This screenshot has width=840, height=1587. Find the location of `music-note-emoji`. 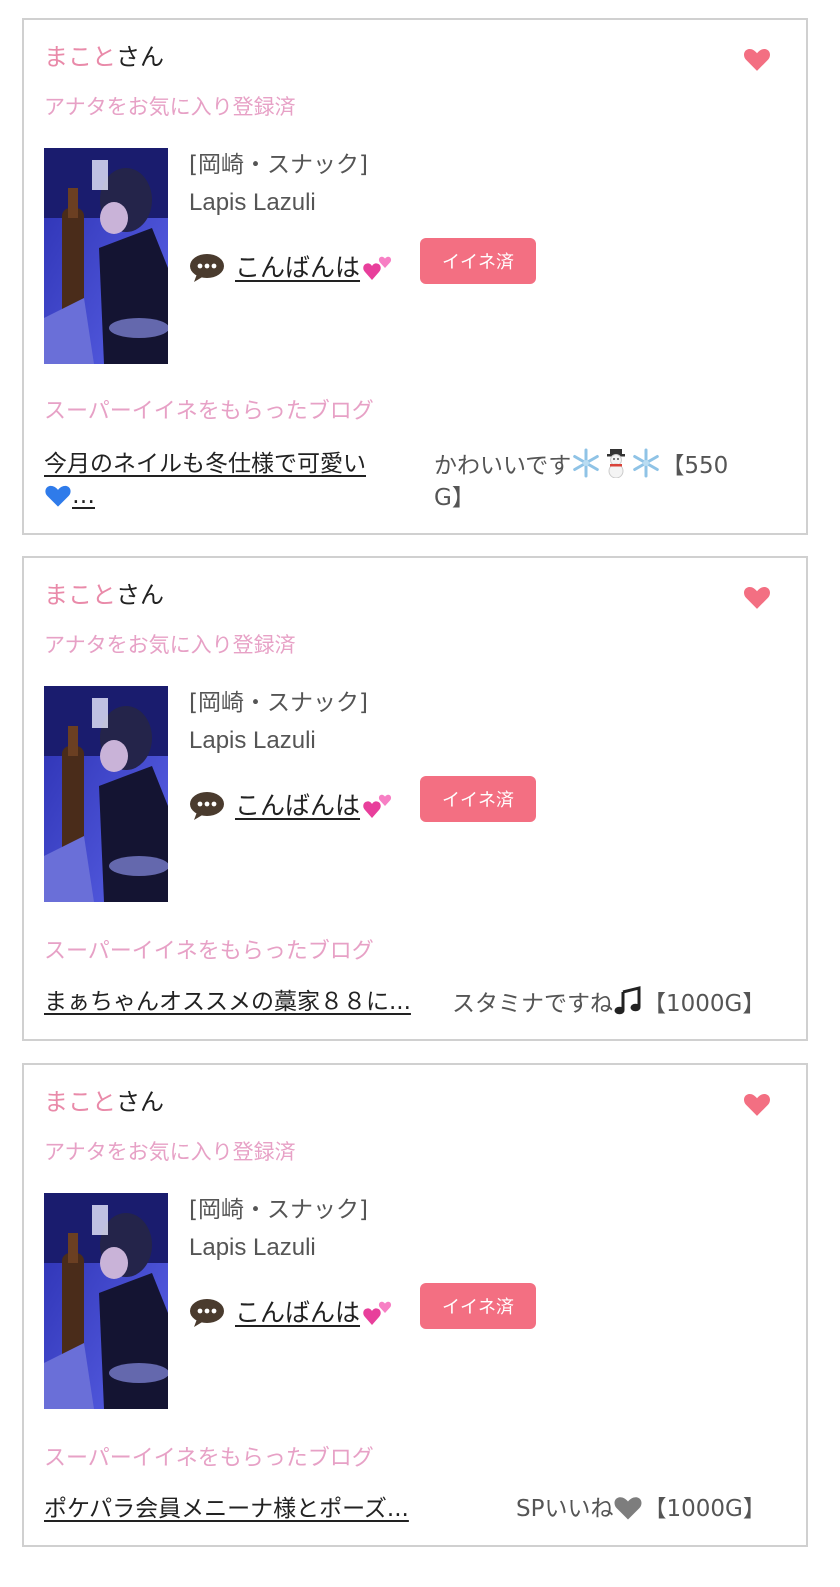

music-note-emoji is located at coordinates (627, 1000).